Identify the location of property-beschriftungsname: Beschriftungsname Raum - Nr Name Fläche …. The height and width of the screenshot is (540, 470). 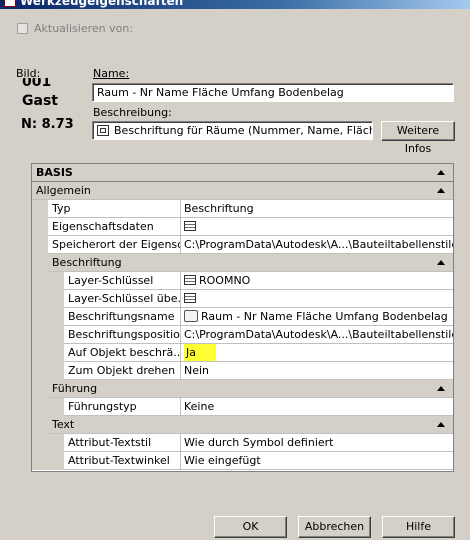
(242, 317).